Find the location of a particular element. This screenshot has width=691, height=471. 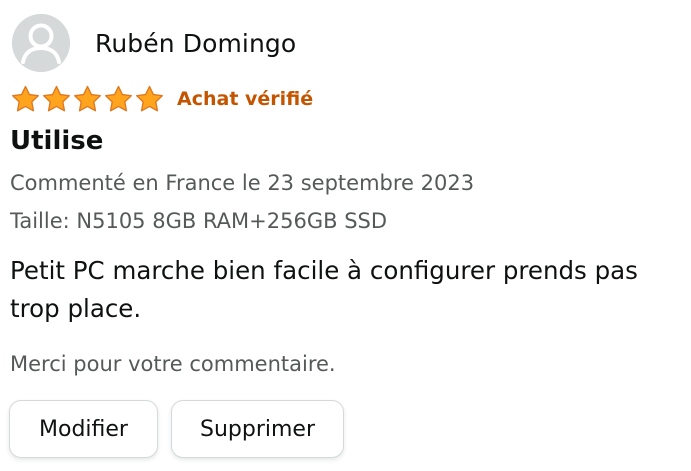

rating-row: Achat vérifié is located at coordinates (161, 99).